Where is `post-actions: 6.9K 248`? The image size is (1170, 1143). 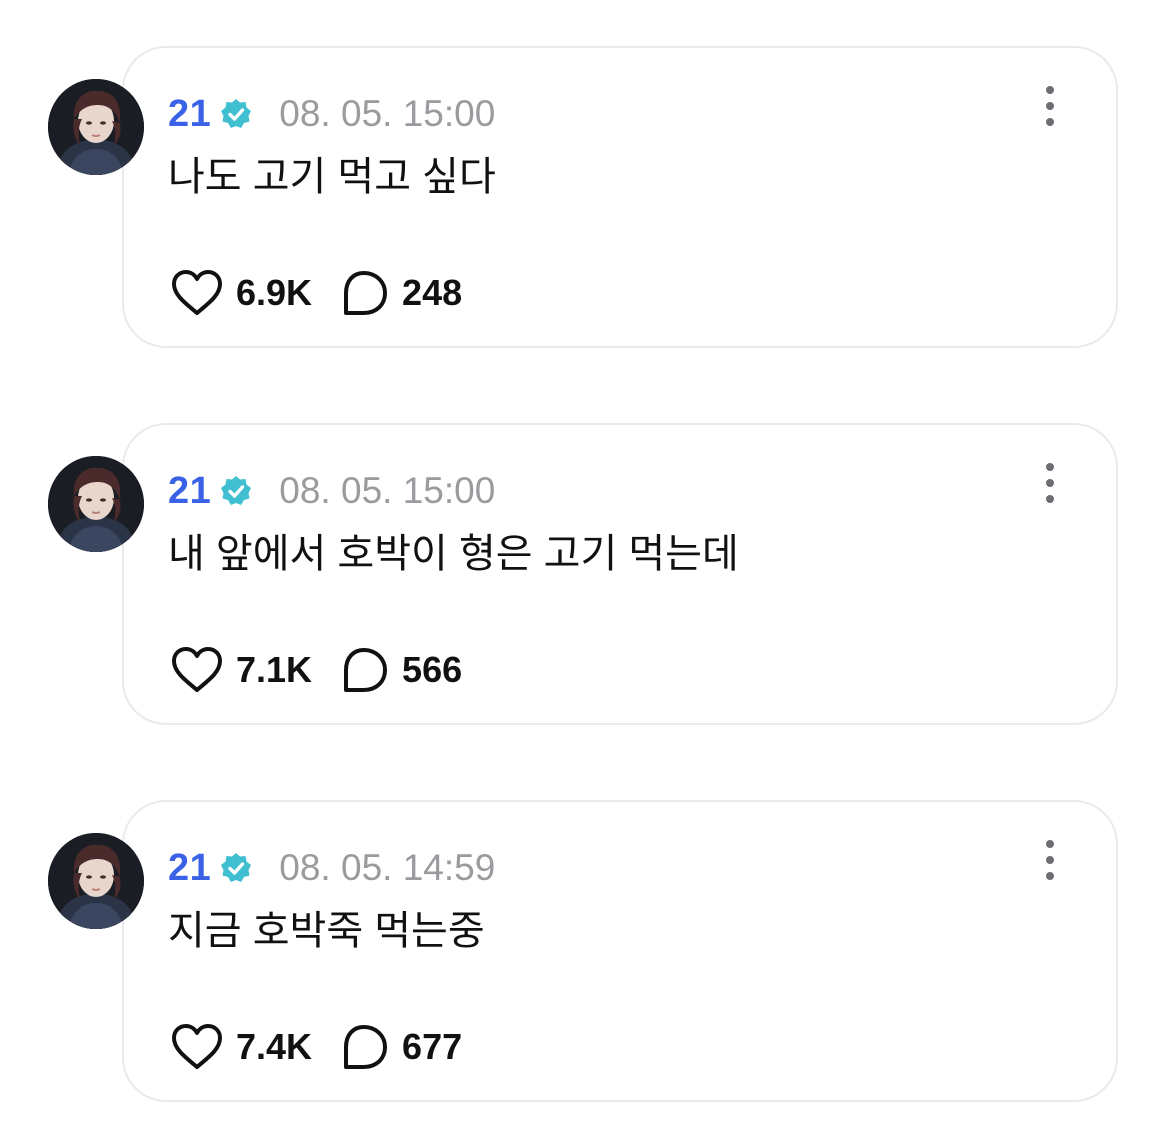 post-actions: 6.9K 248 is located at coordinates (316, 293).